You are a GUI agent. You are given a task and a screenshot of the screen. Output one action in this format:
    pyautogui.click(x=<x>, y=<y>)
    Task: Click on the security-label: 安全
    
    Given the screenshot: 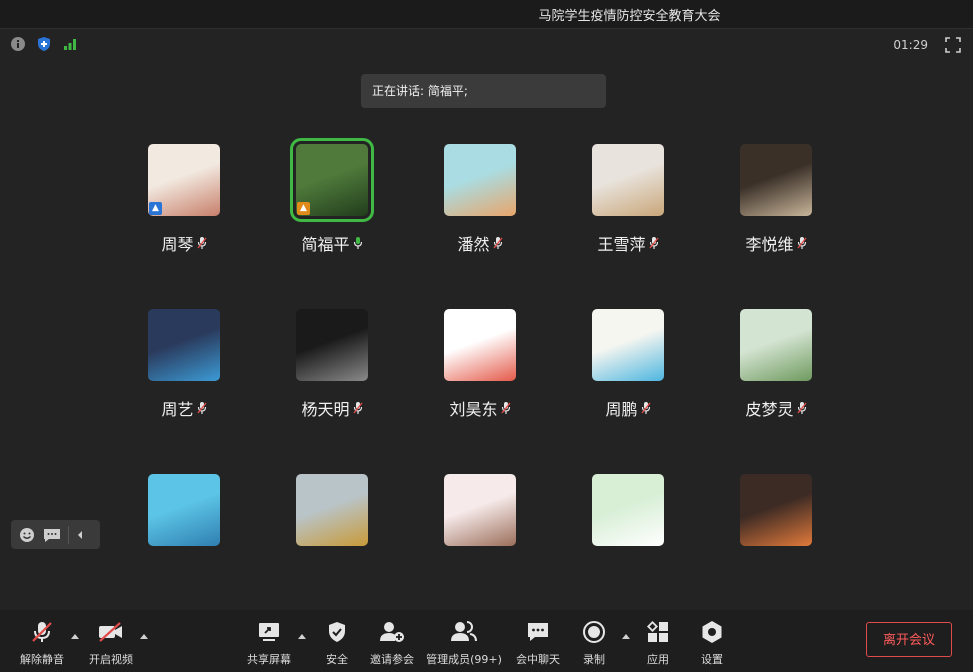 What is the action you would take?
    pyautogui.click(x=337, y=659)
    